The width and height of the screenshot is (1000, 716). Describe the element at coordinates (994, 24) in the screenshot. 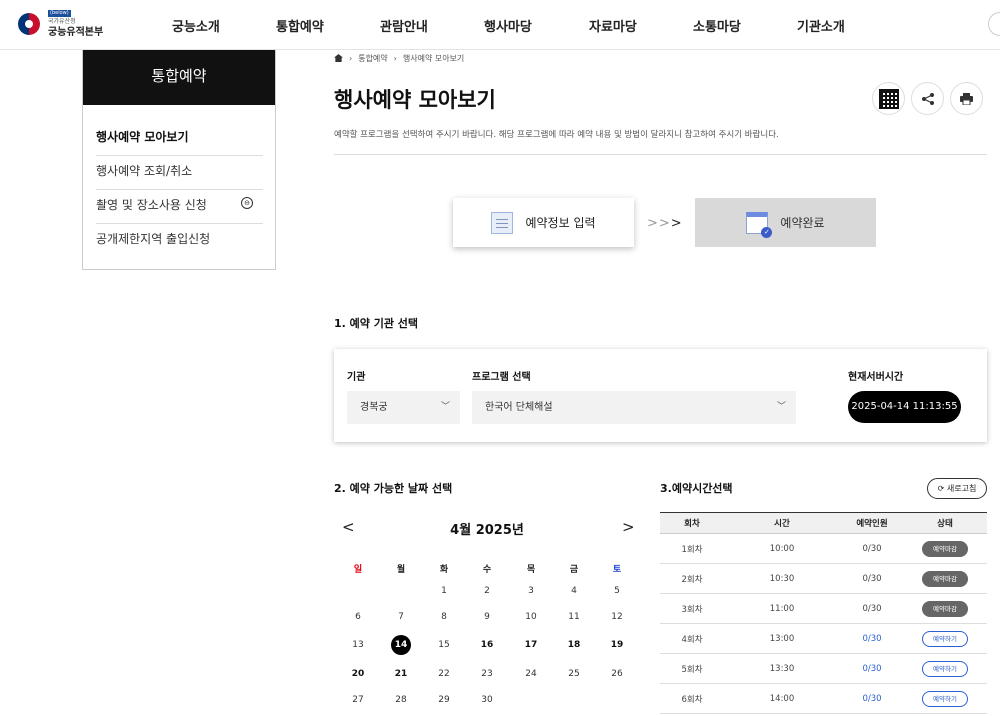

I see `search-button` at that location.